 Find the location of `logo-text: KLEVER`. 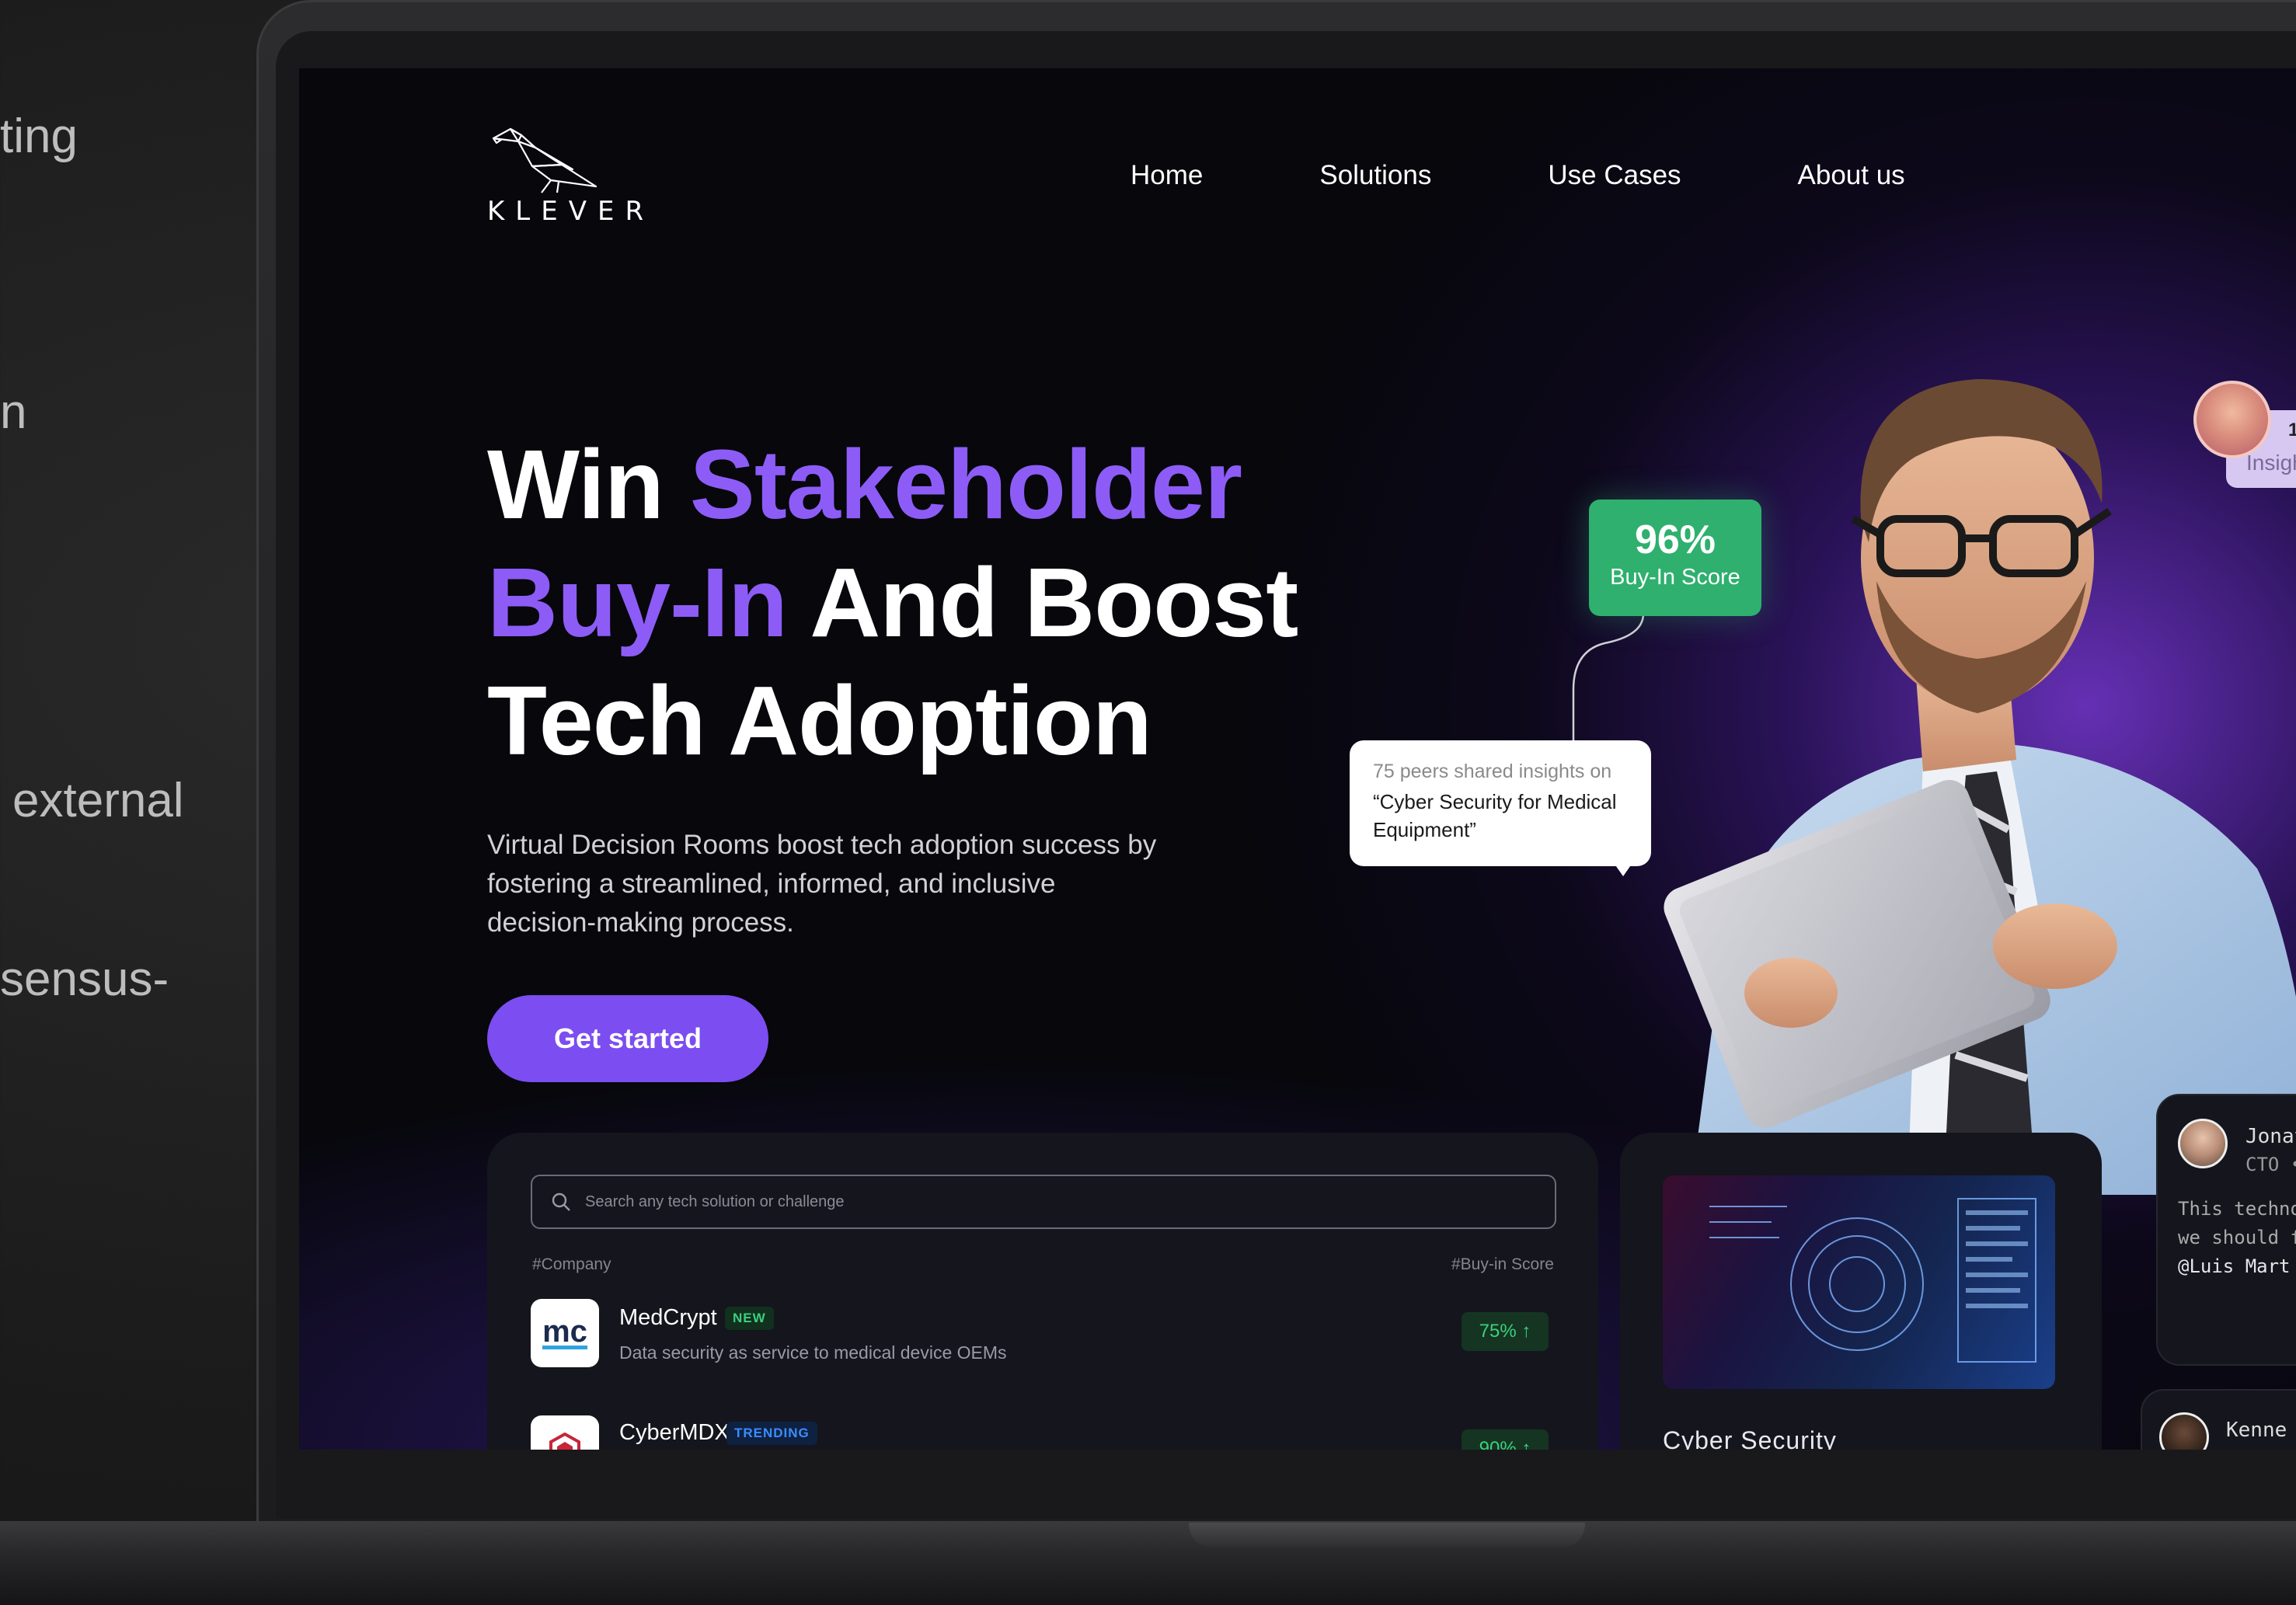

logo-text: KLEVER is located at coordinates (571, 211).